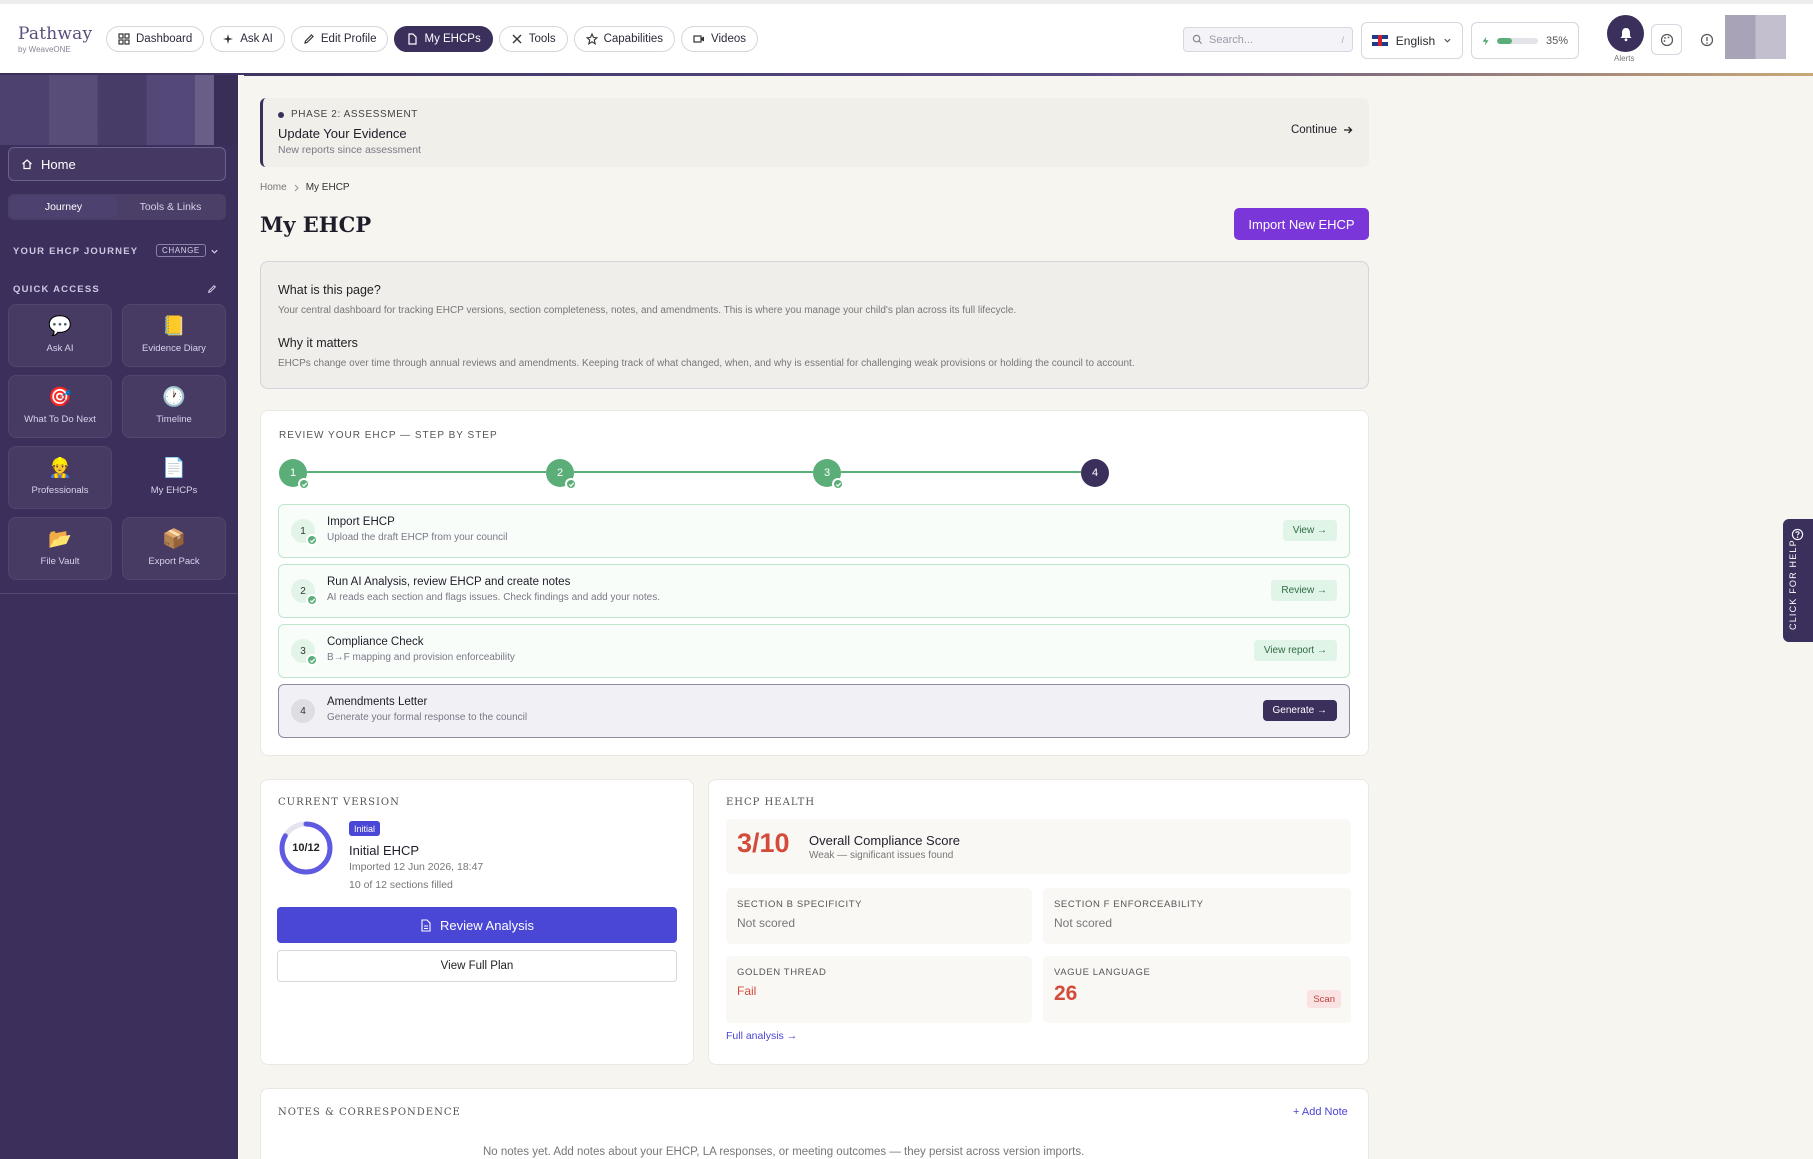 Image resolution: width=1813 pixels, height=1159 pixels. I want to click on step-marker-1: 1, so click(294, 474).